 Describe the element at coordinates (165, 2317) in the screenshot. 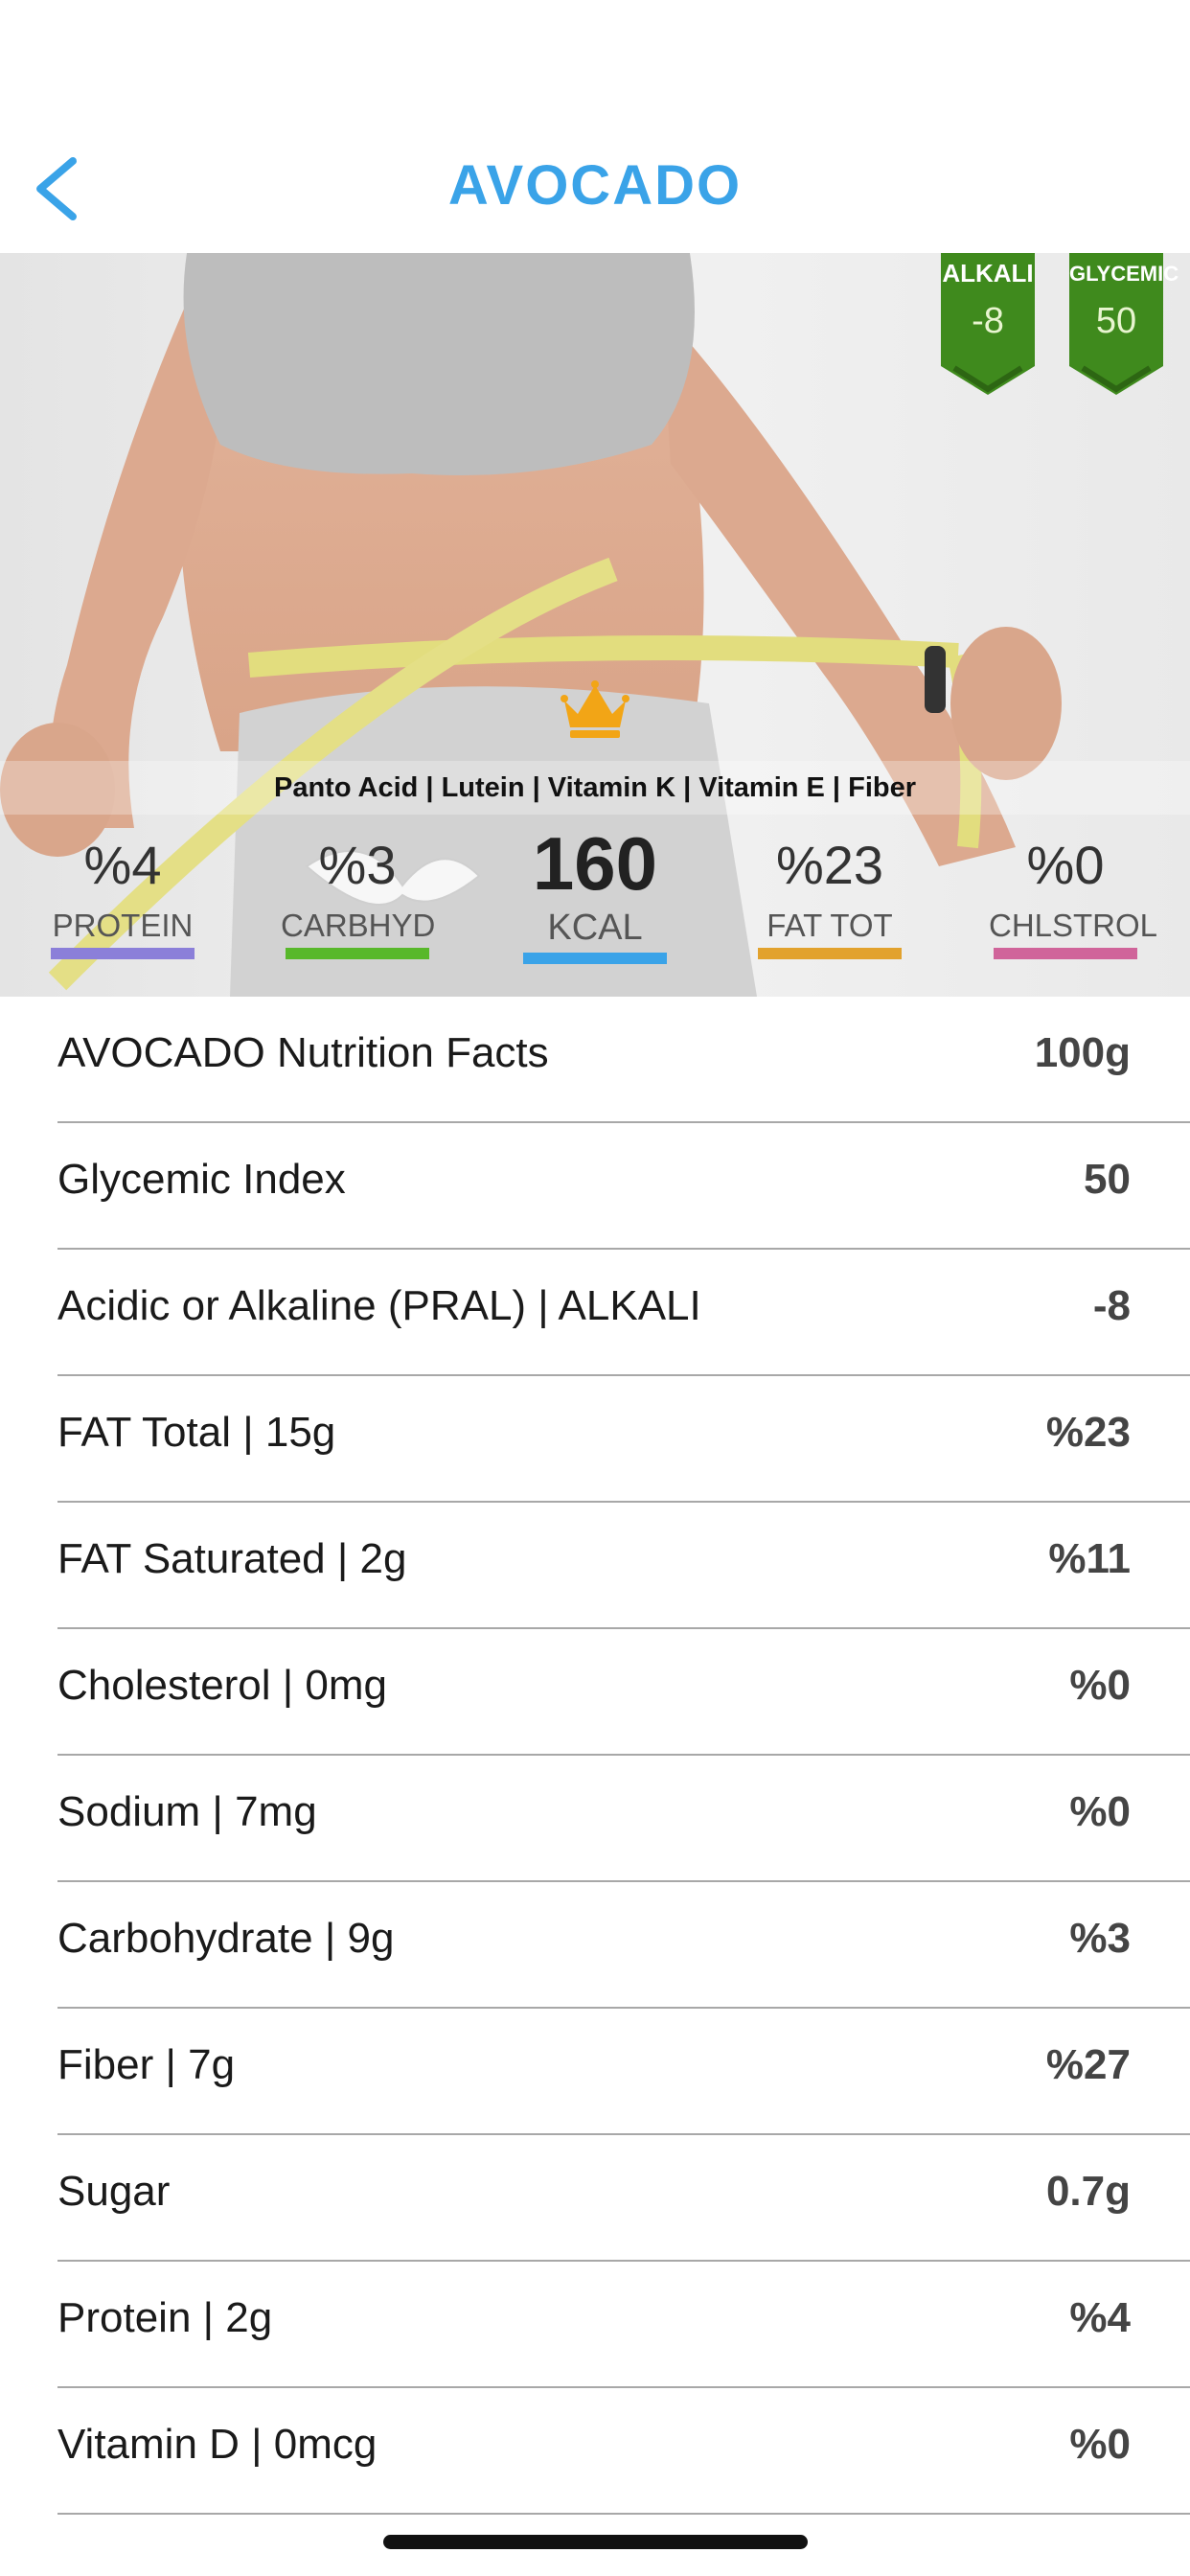

I see `row-label: Protein | 2g` at that location.